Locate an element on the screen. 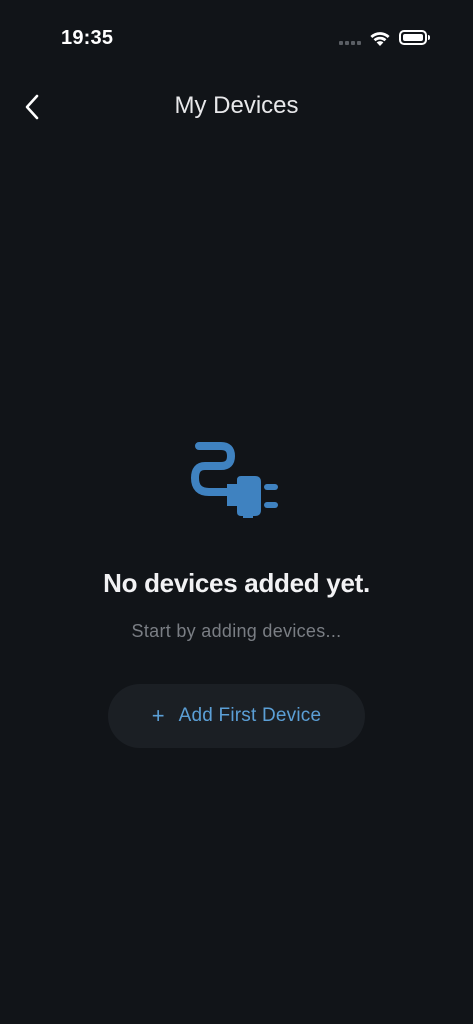 The height and width of the screenshot is (1024, 473). wifi-icon is located at coordinates (380, 39).